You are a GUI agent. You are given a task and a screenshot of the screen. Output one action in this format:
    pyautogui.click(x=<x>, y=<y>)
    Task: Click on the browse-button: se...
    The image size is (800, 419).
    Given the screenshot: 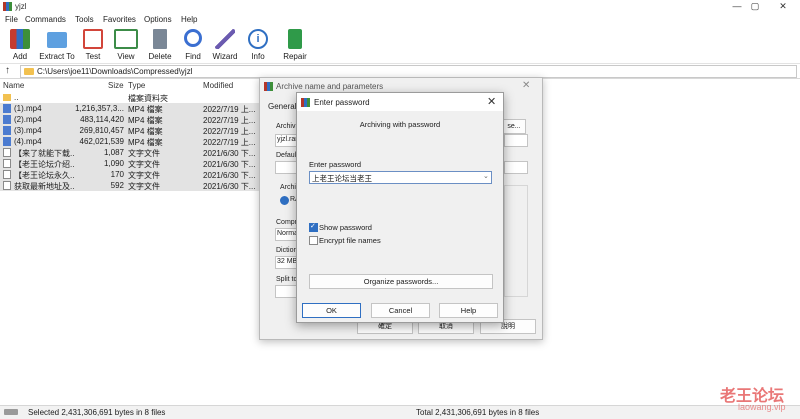 What is the action you would take?
    pyautogui.click(x=514, y=126)
    